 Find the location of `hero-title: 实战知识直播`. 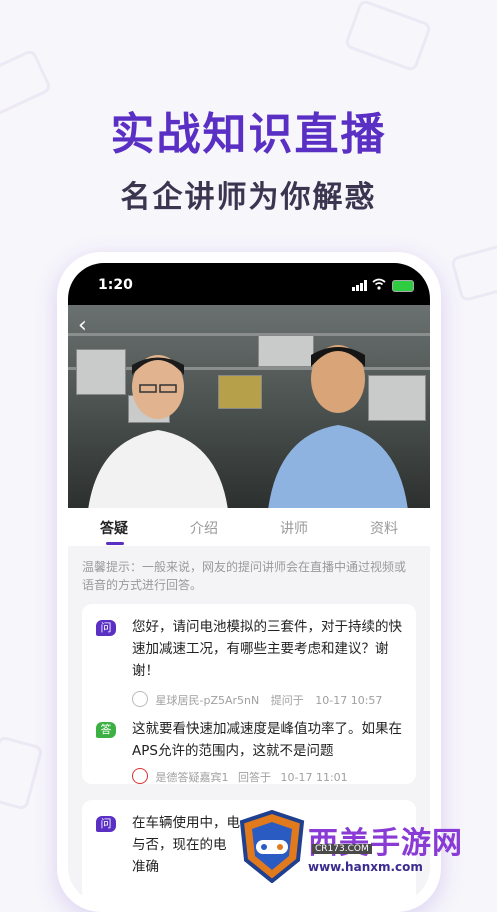

hero-title: 实战知识直播 is located at coordinates (248, 134).